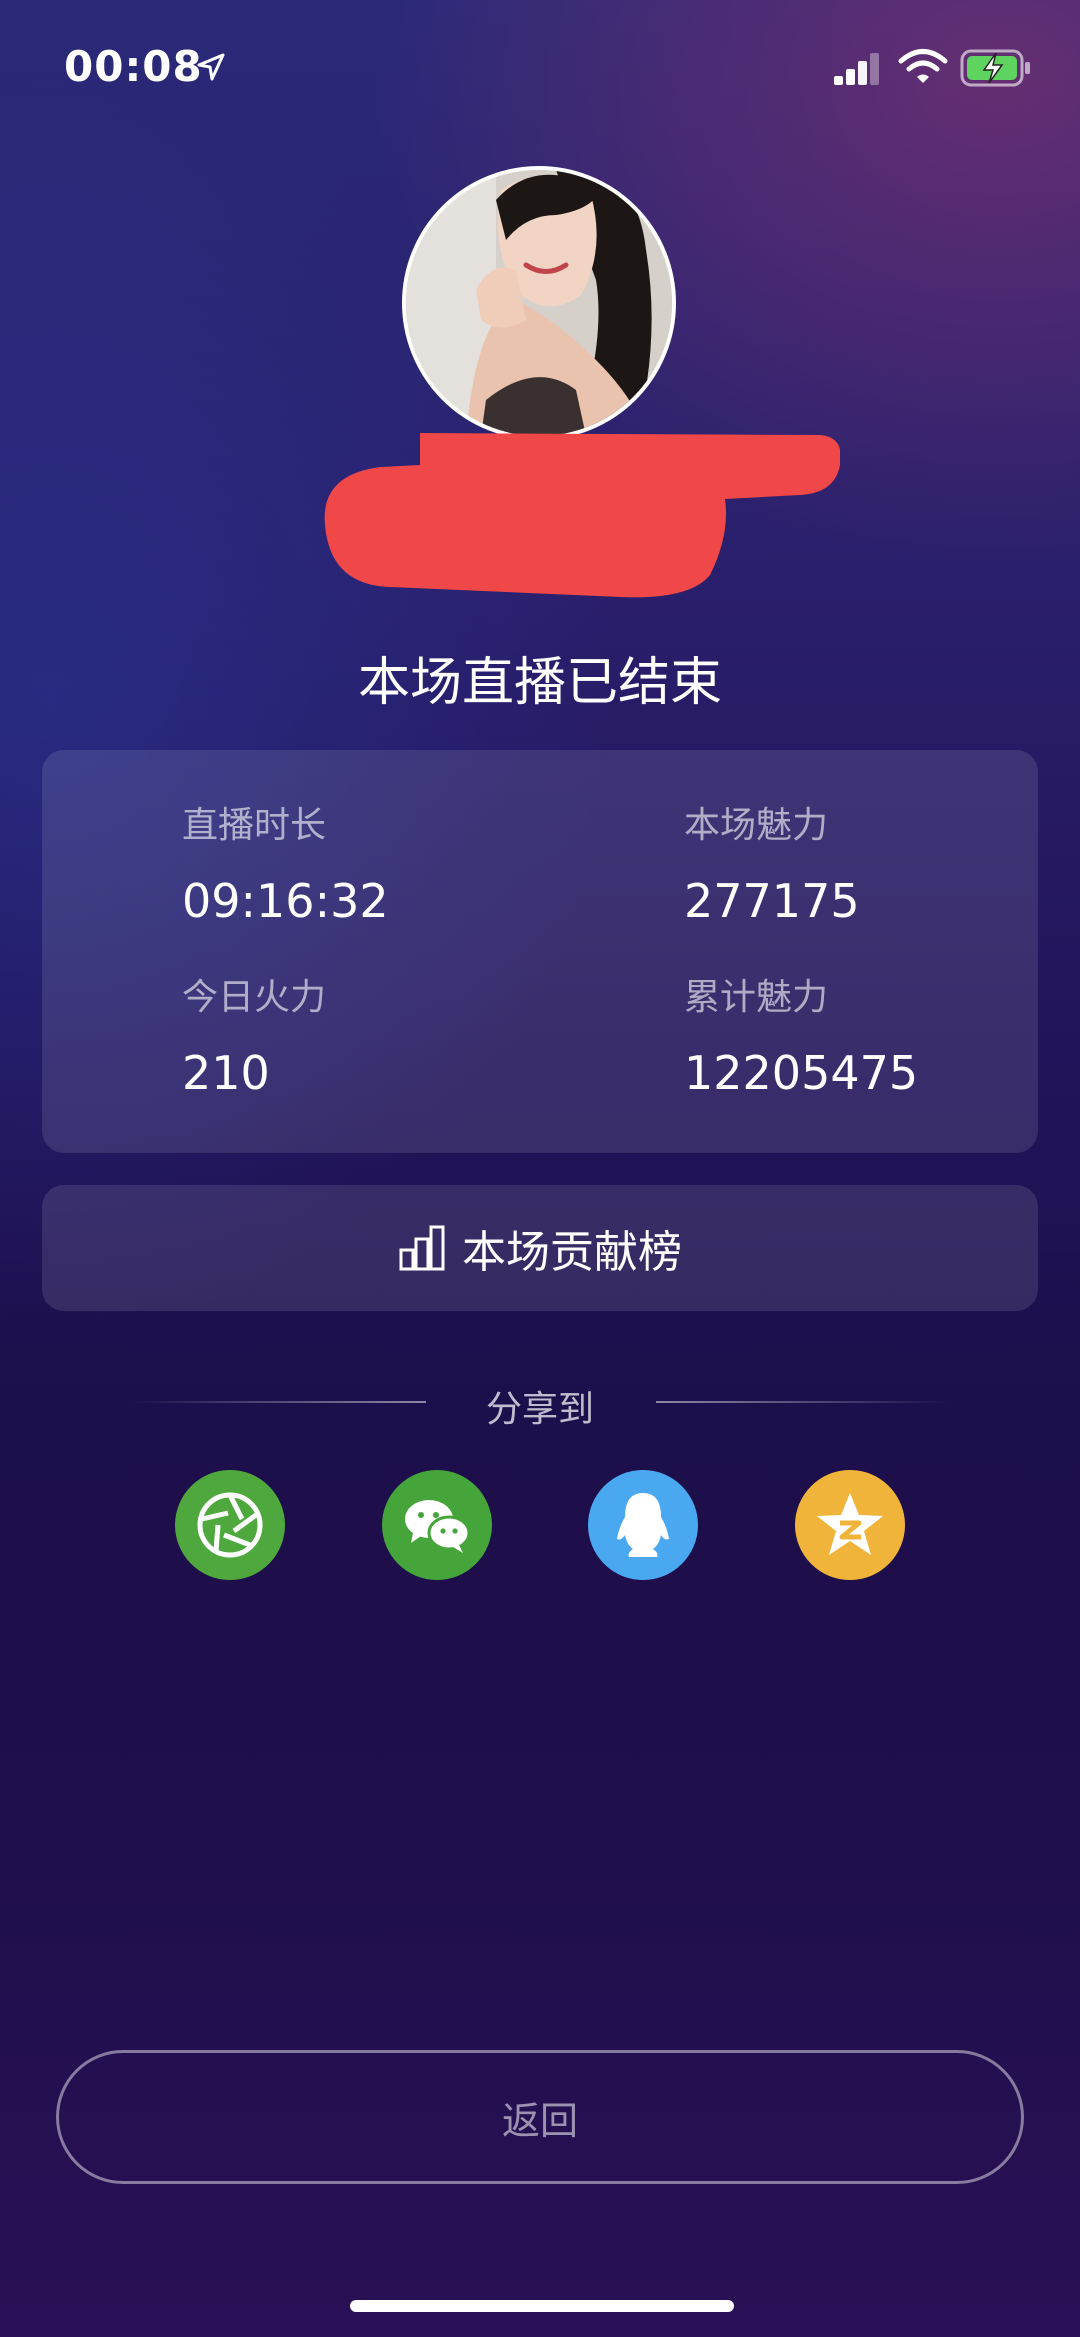 This screenshot has height=2337, width=1080. I want to click on qq-penguin-icon, so click(643, 1525).